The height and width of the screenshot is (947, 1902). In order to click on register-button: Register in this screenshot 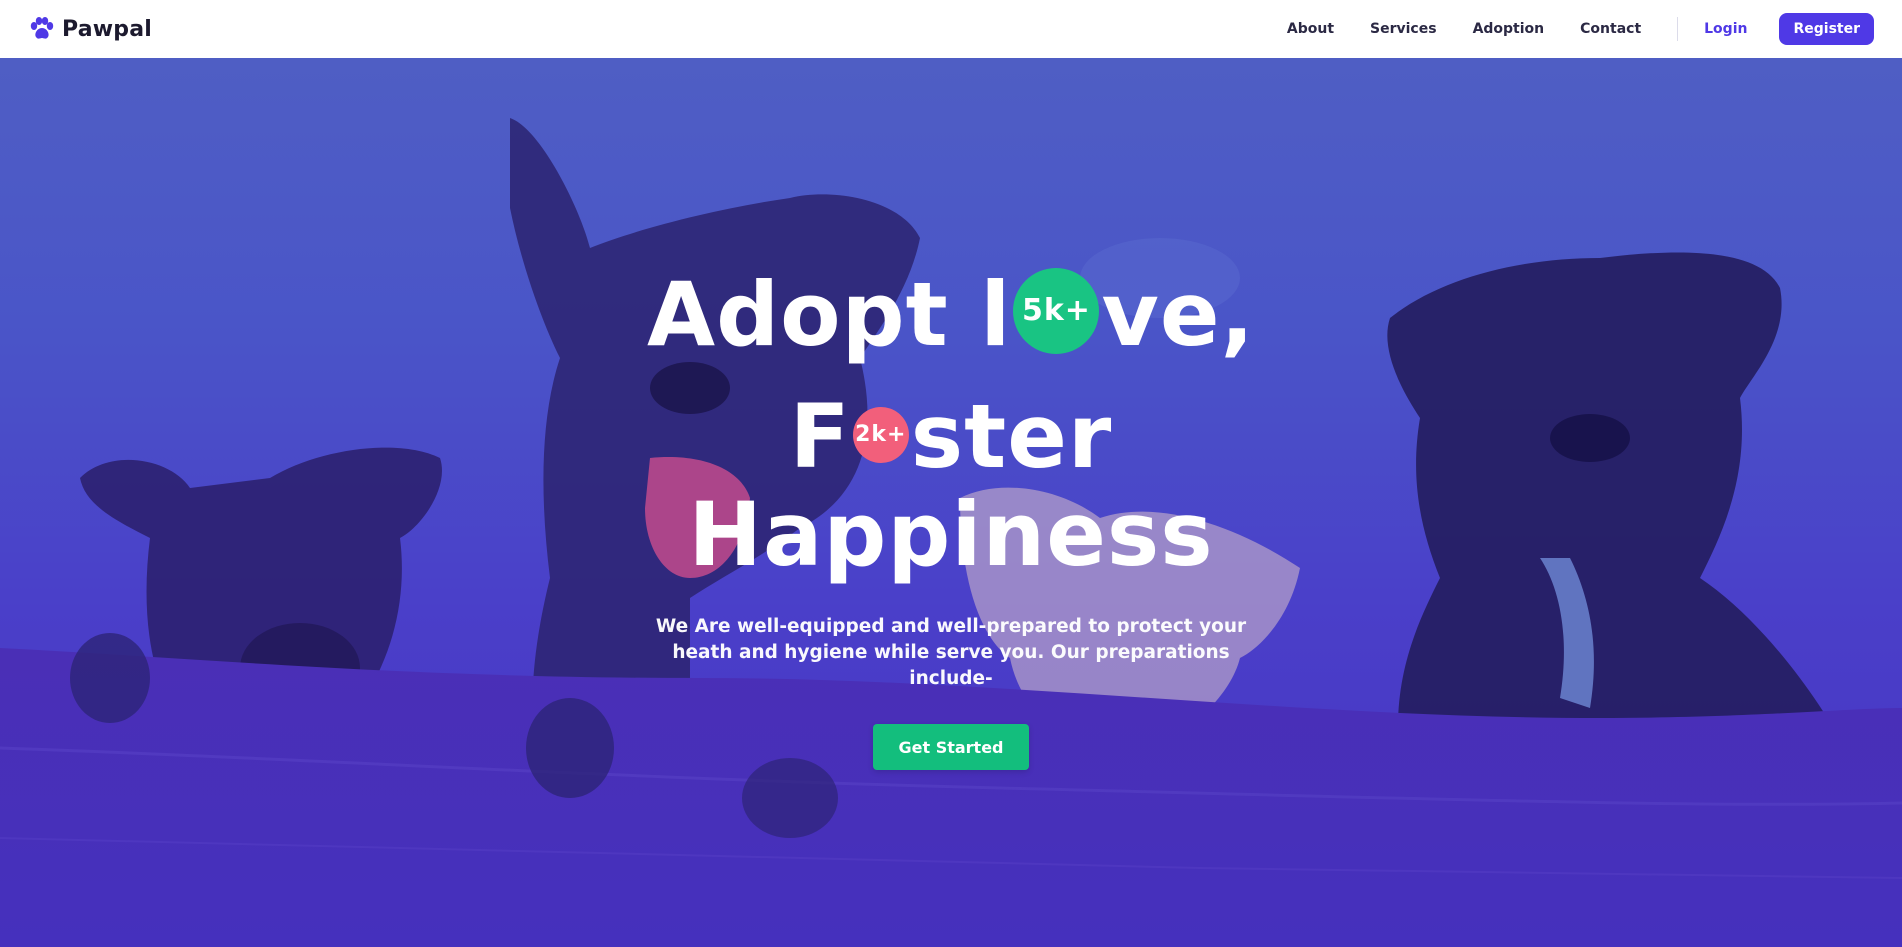, I will do `click(1826, 29)`.